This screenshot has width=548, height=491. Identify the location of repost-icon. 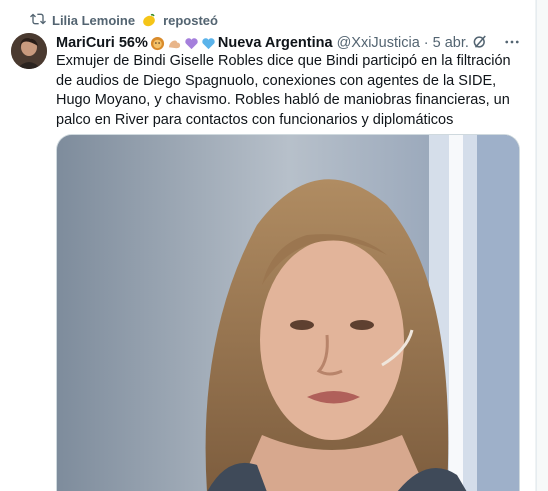
(38, 20).